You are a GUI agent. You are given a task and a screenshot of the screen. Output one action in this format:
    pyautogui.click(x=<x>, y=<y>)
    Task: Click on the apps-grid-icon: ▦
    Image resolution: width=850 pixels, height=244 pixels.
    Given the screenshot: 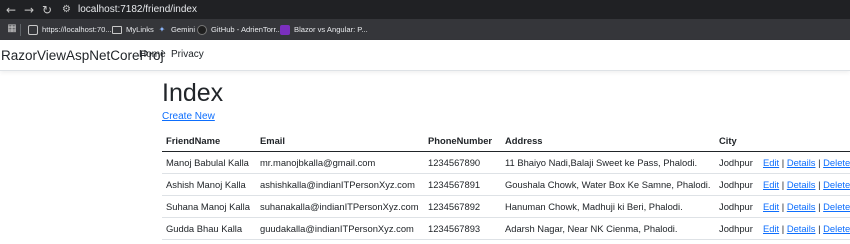 What is the action you would take?
    pyautogui.click(x=12, y=29)
    